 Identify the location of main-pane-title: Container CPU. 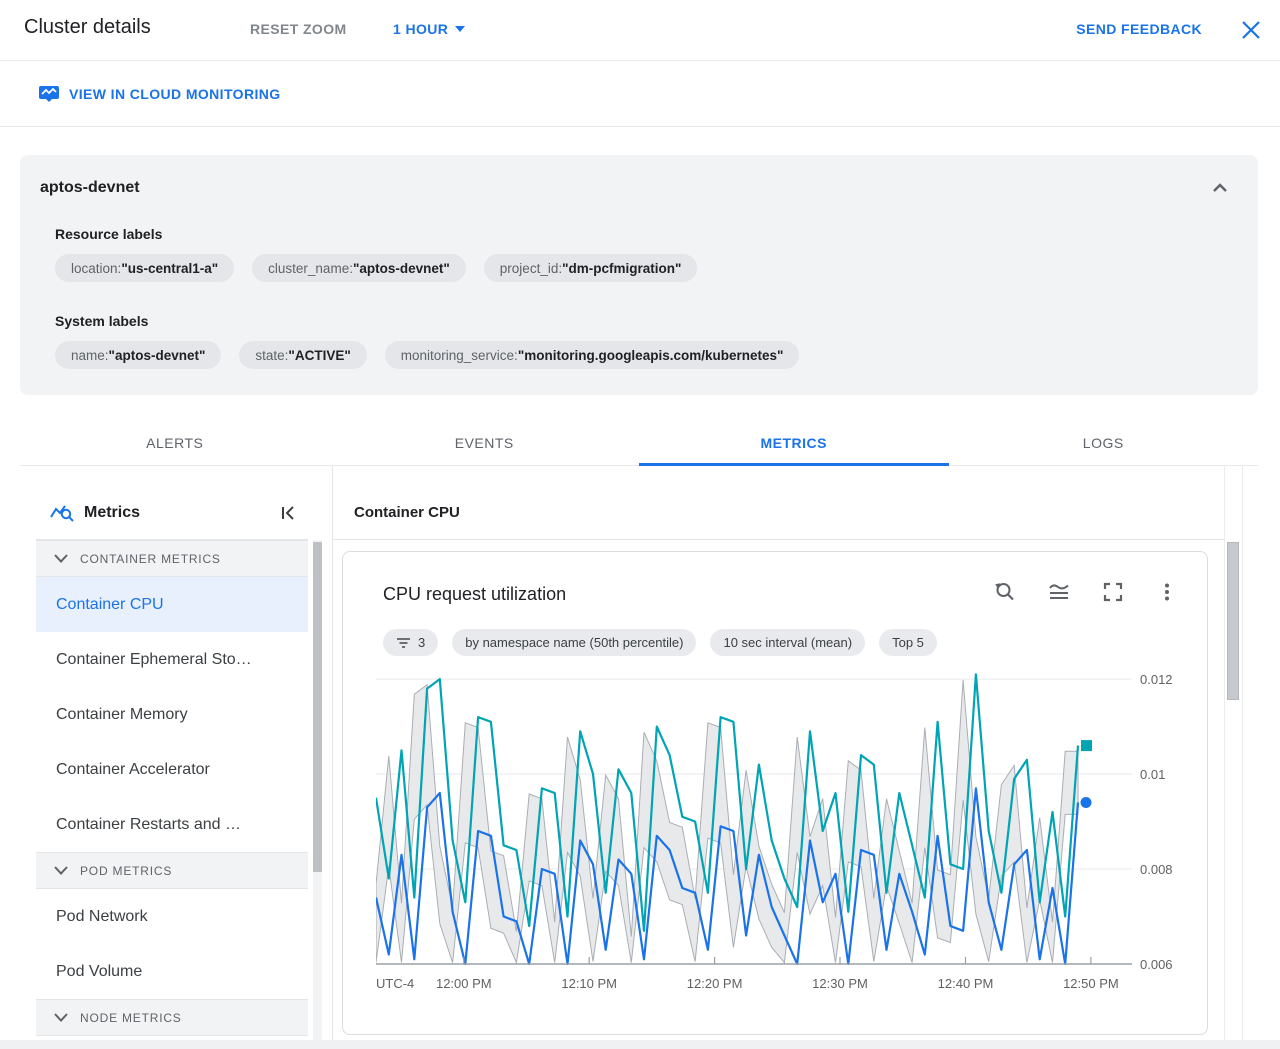
(407, 512).